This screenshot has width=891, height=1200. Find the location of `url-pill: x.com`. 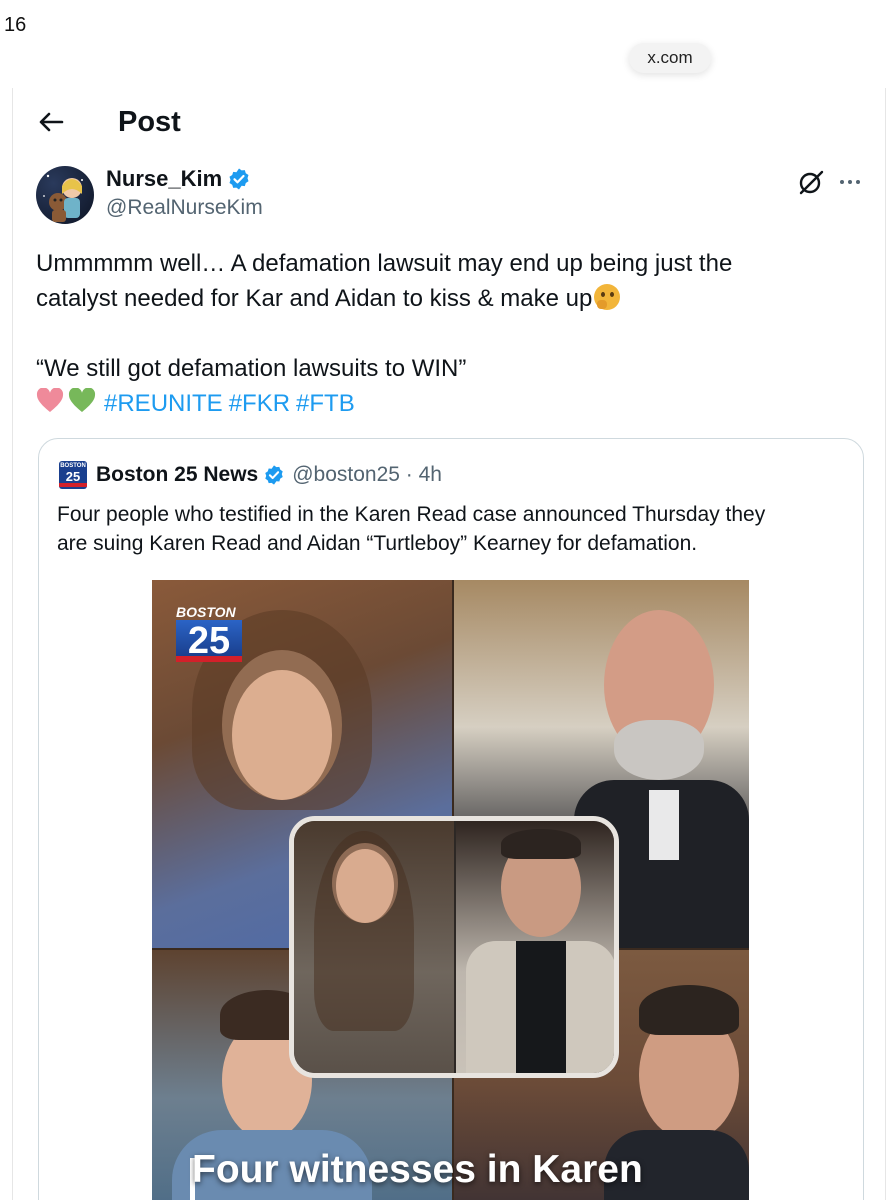

url-pill: x.com is located at coordinates (670, 58).